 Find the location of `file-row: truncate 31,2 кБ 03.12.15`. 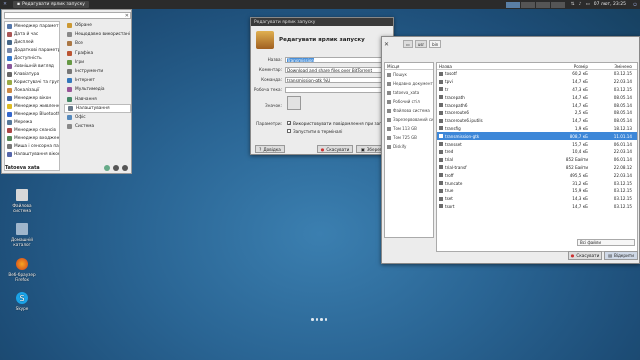

file-row: truncate 31,2 кБ 03.12.15 is located at coordinates (537, 183).